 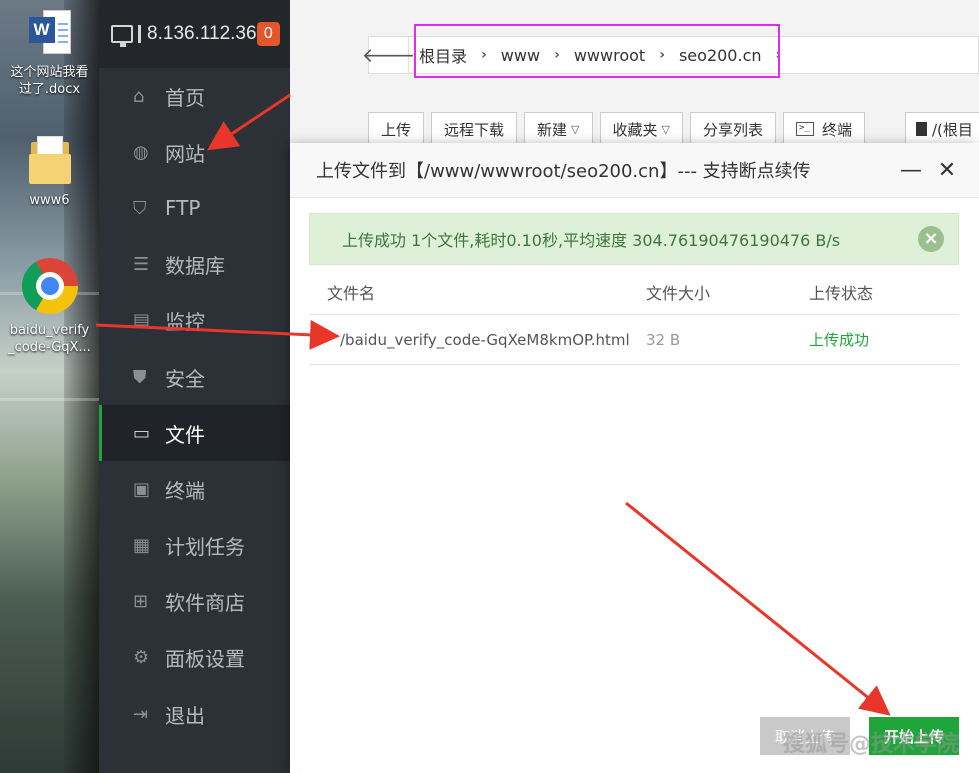 I want to click on breadcrumb-item: wwwroot, so click(x=609, y=55).